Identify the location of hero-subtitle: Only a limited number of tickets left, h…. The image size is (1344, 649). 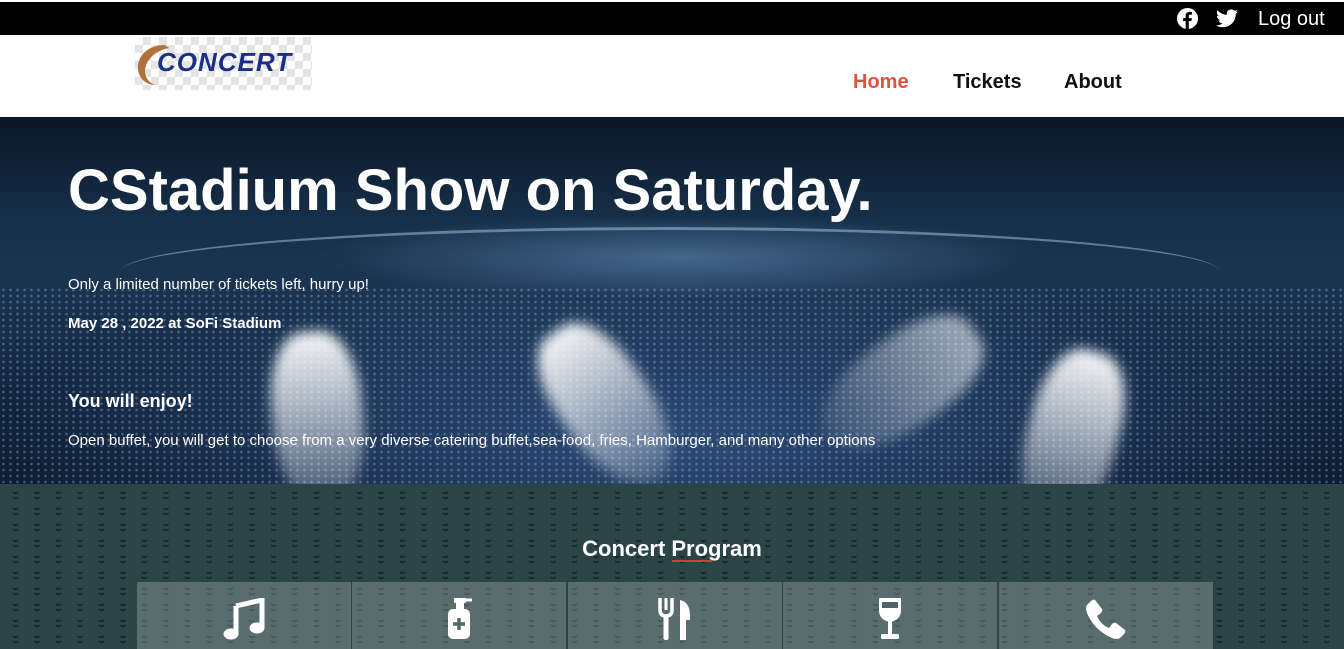
(218, 284).